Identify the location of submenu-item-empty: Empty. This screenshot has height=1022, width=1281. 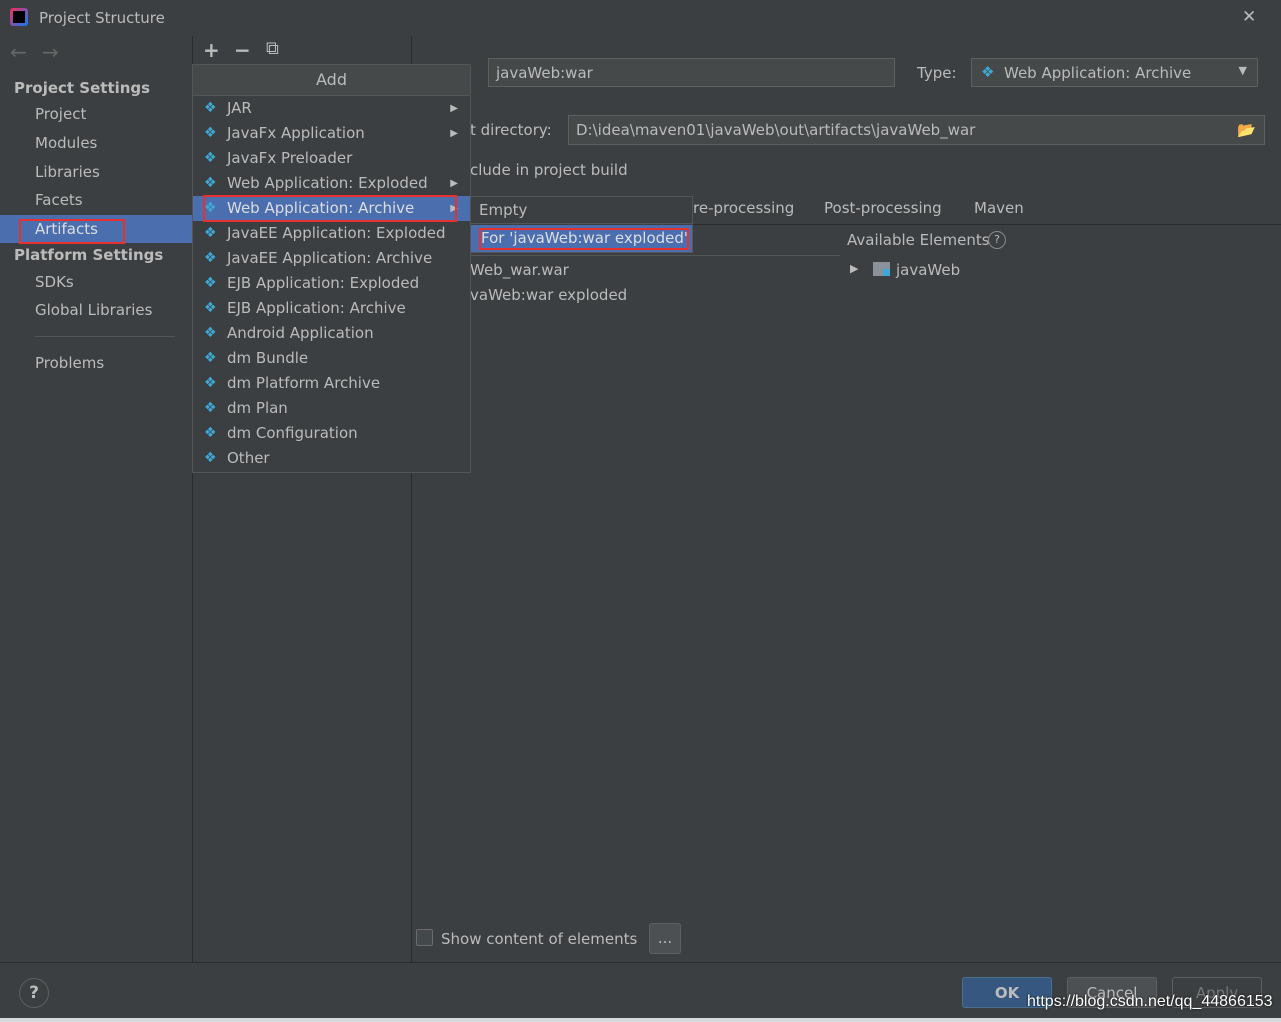
(581, 210).